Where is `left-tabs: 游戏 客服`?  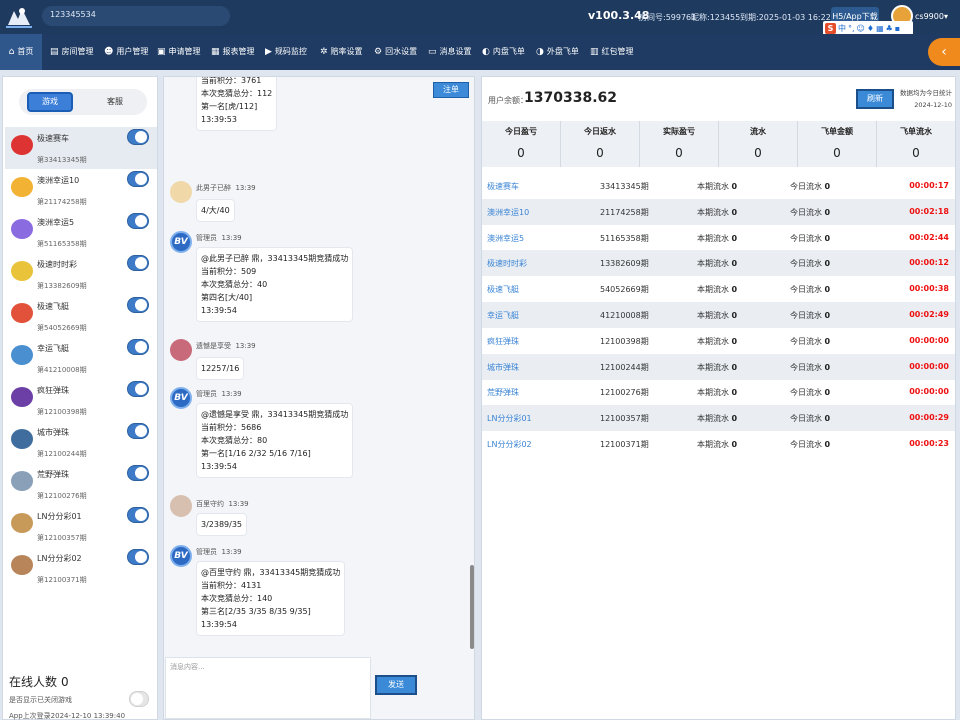 left-tabs: 游戏 客服 is located at coordinates (83, 102).